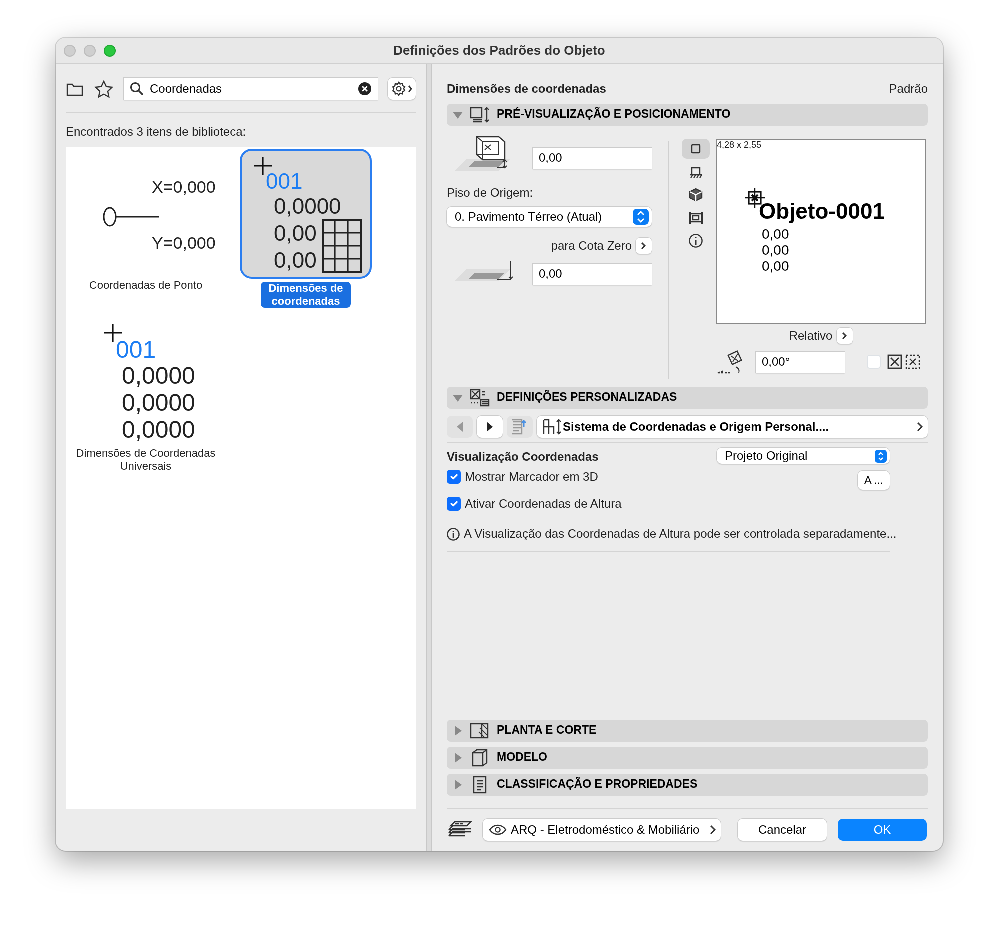  What do you see at coordinates (137, 89) in the screenshot?
I see `search-icon` at bounding box center [137, 89].